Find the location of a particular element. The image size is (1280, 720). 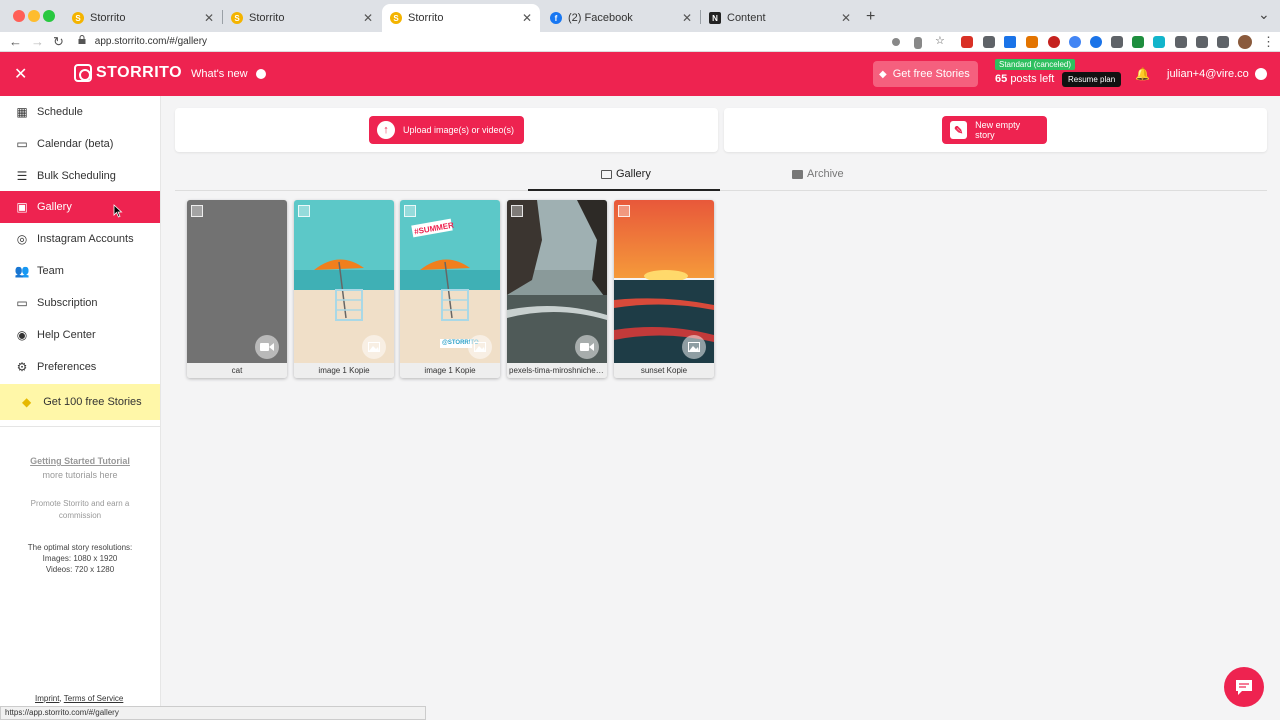

sidepanel-icon is located at coordinates (1223, 42).